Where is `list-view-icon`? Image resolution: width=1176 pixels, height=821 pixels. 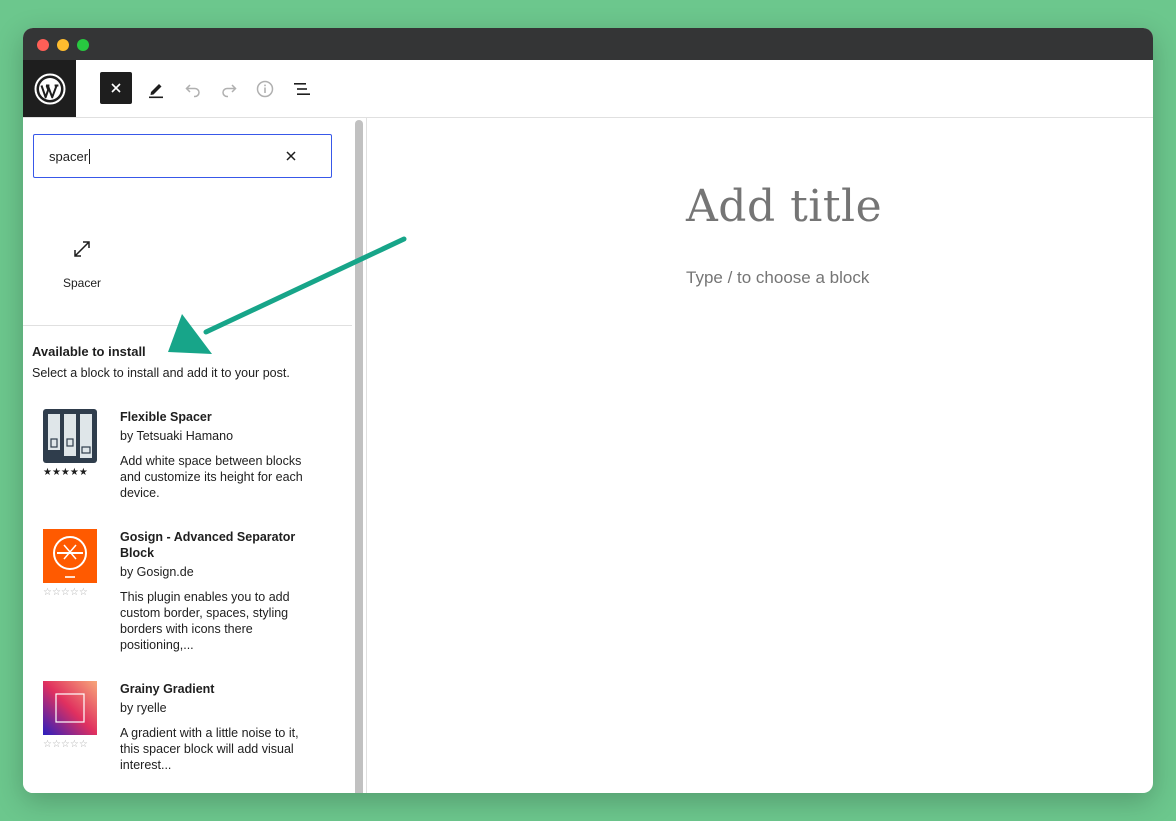
list-view-icon is located at coordinates (302, 89).